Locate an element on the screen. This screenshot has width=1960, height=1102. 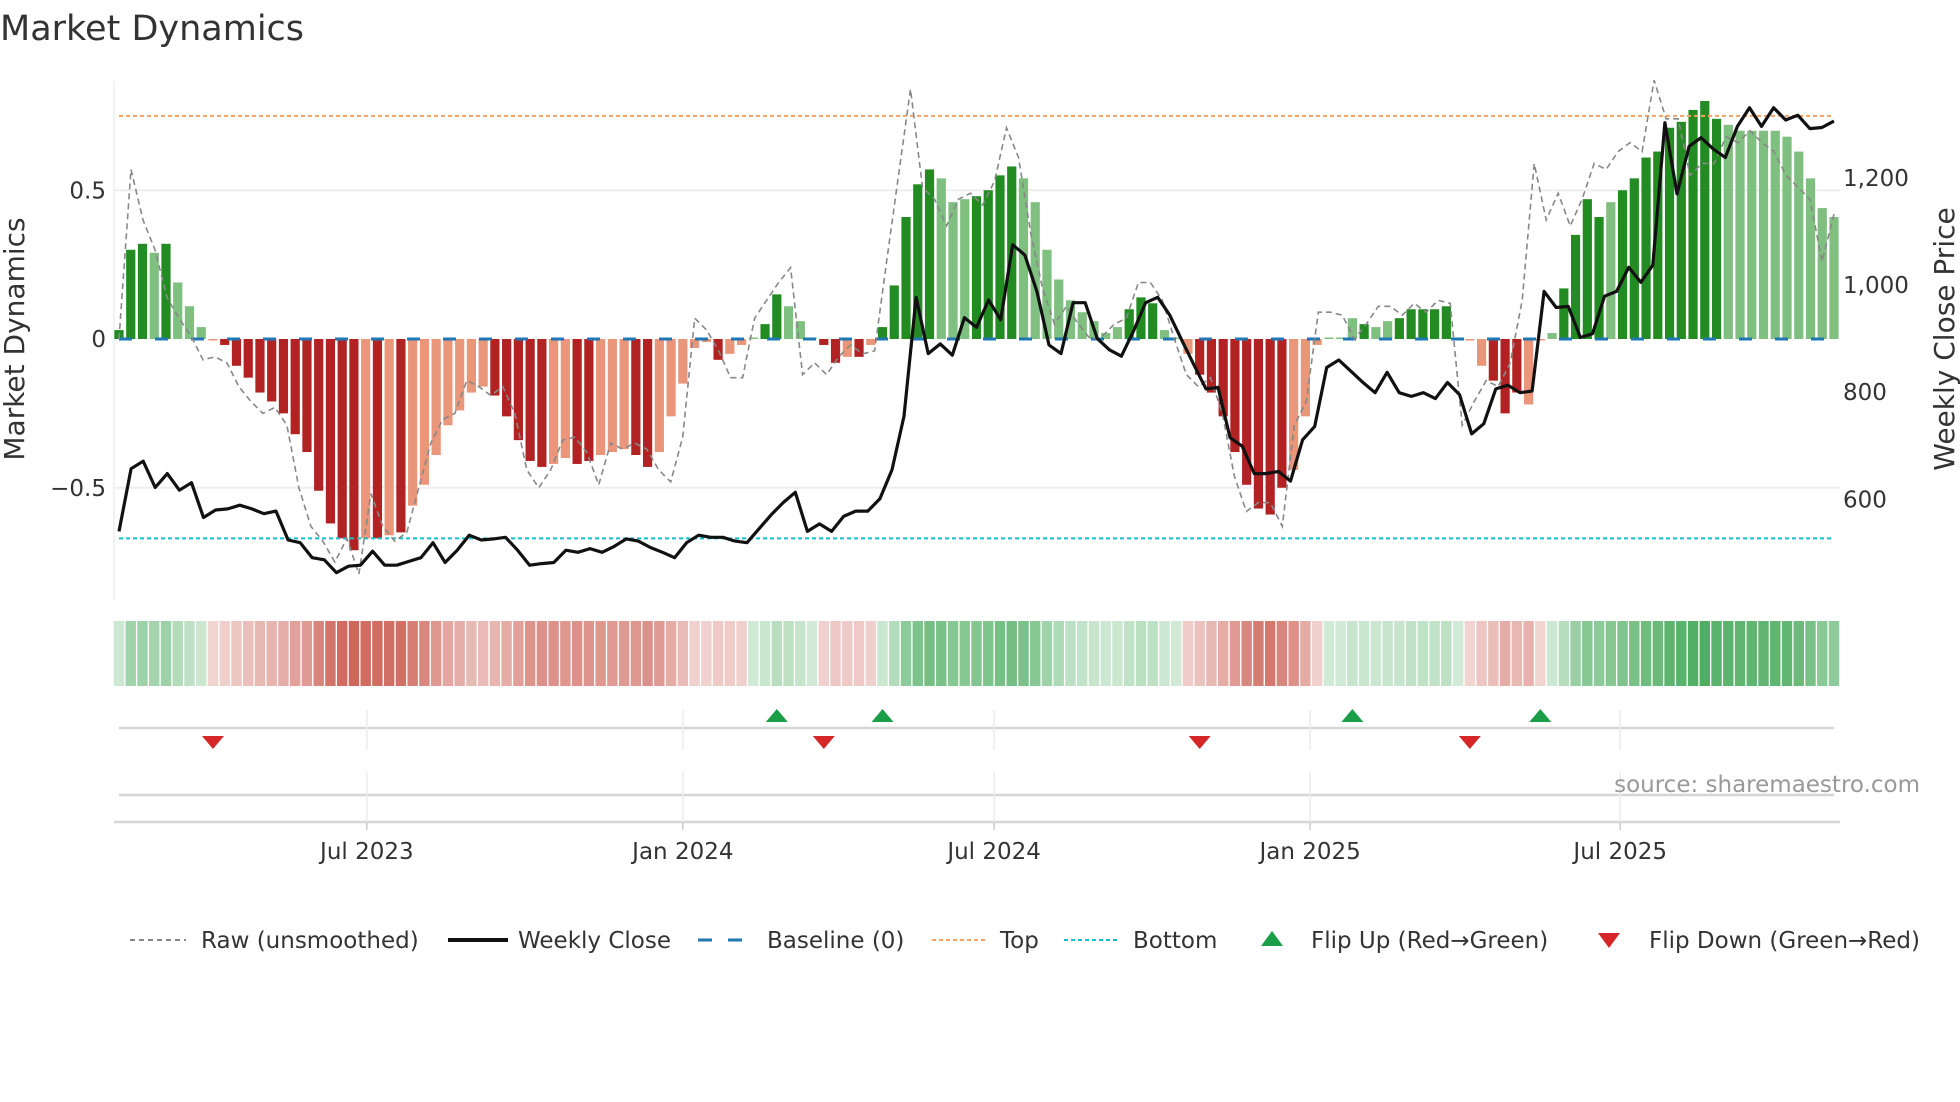
y2-tick-label: 600 is located at coordinates (1865, 500).